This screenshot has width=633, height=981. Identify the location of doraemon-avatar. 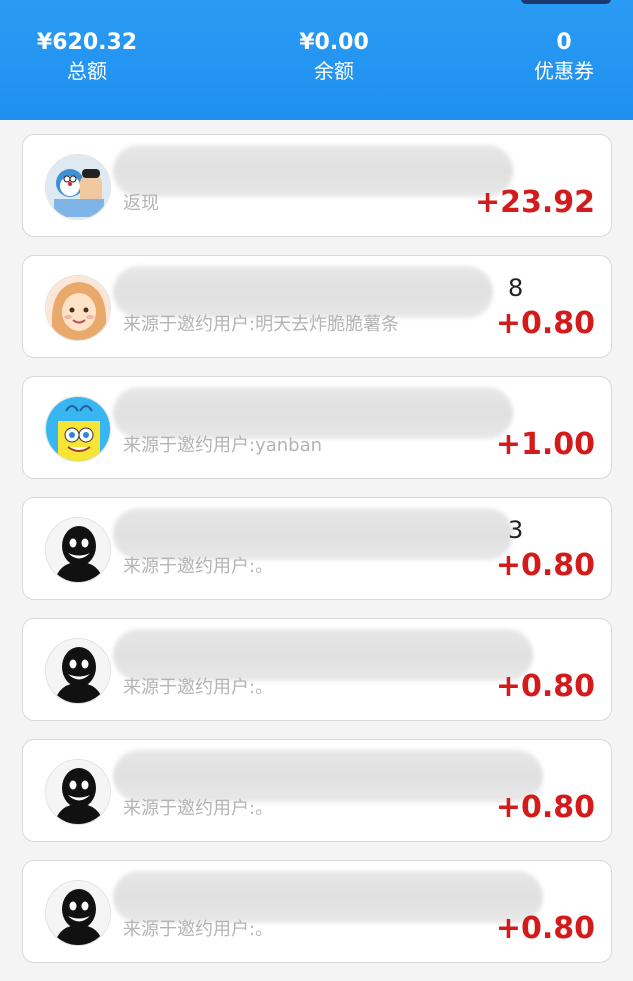
(78, 187).